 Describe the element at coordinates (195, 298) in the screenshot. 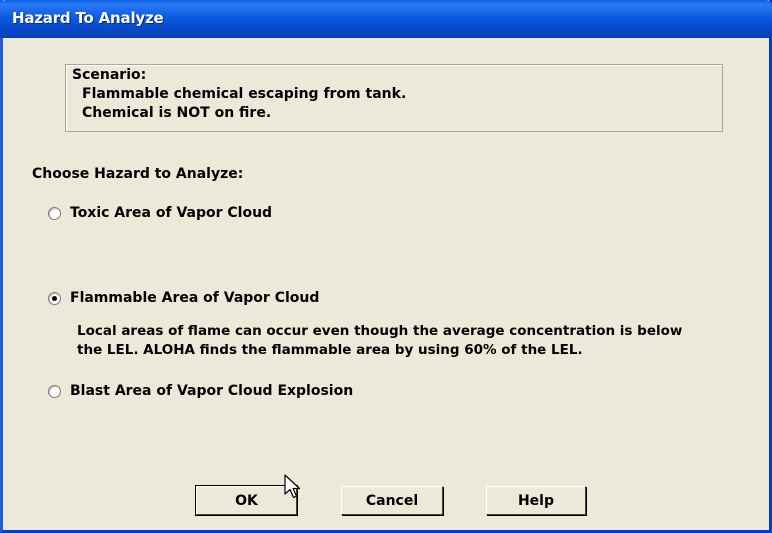

I see `option-label-flammable: Flammable Area of Vapor Cloud` at that location.